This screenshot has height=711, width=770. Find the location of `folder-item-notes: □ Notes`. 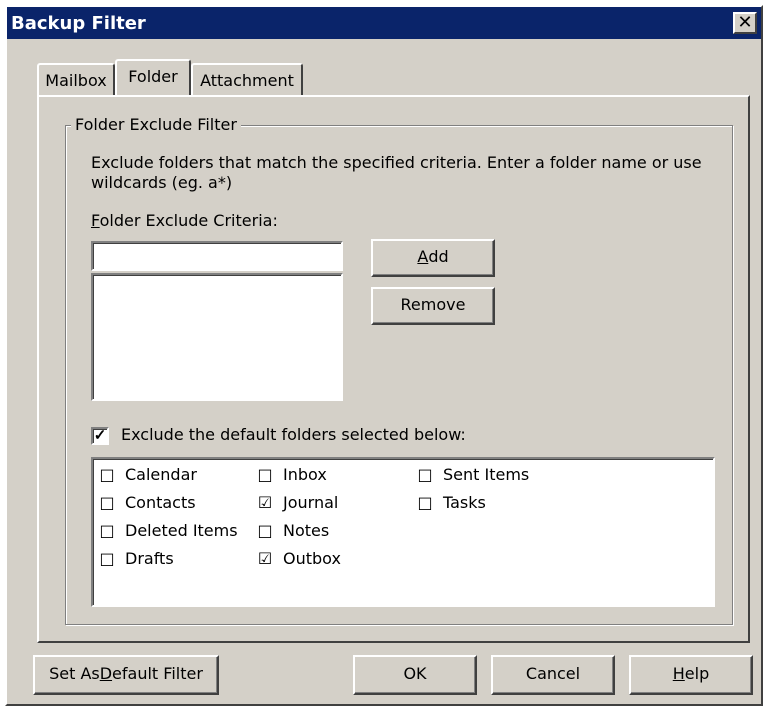

folder-item-notes: □ Notes is located at coordinates (293, 530).